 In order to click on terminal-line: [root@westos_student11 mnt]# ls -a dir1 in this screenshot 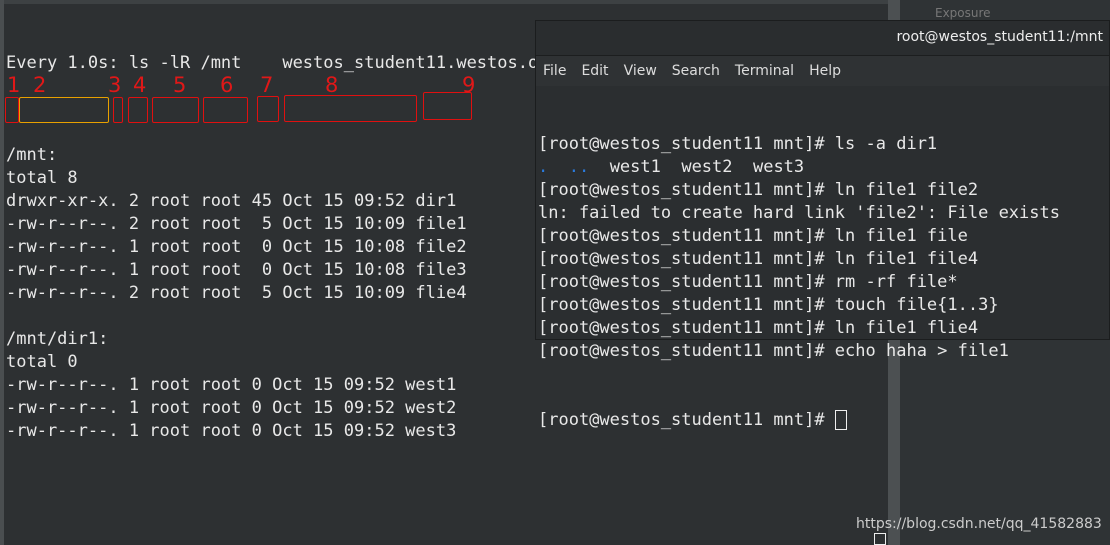, I will do `click(738, 144)`.